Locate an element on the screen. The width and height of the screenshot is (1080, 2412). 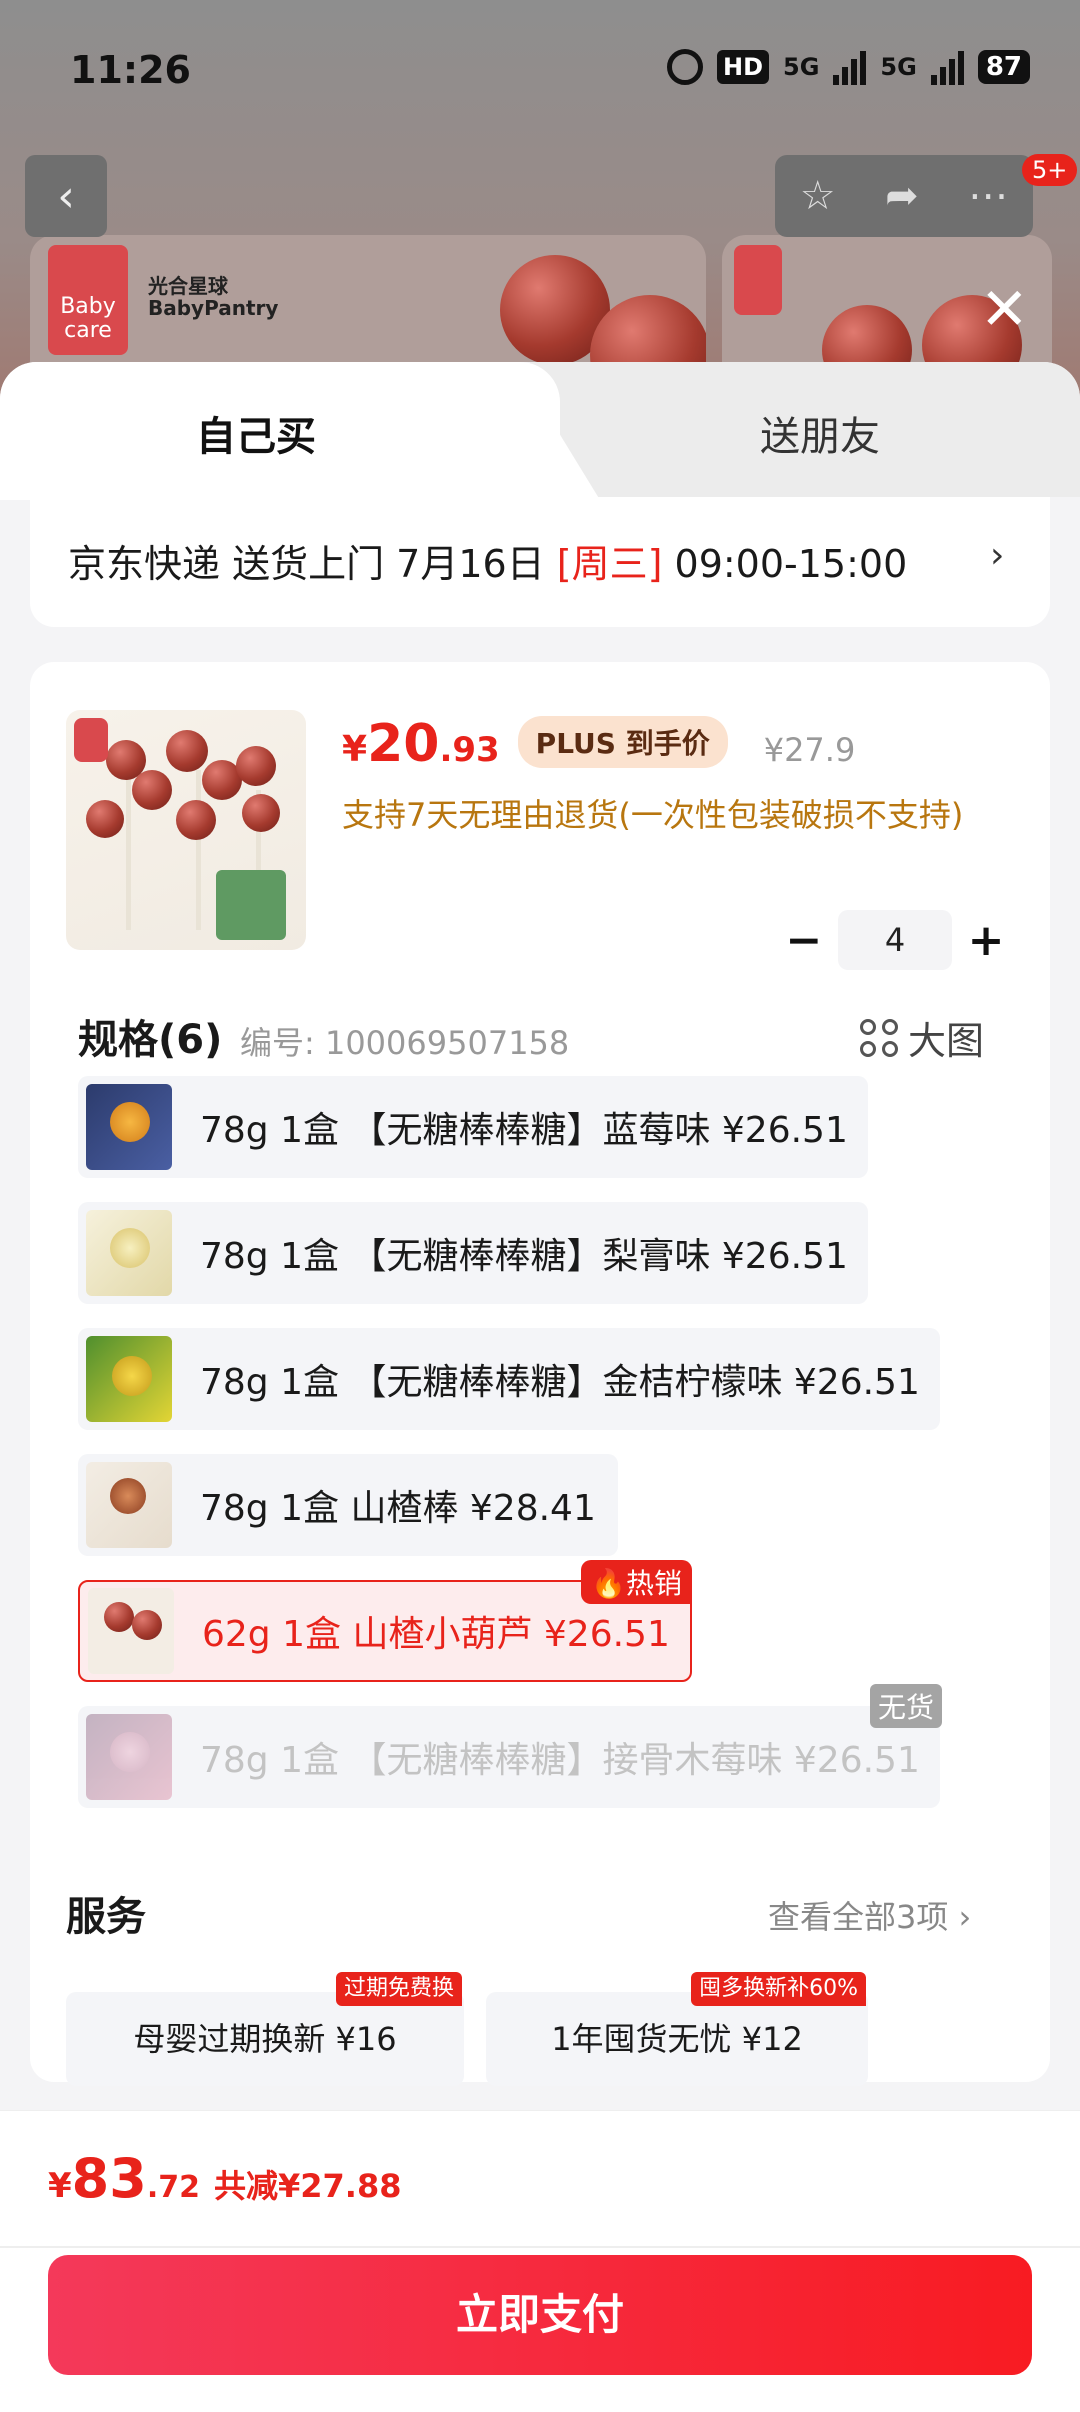
delivery-weekday: [周三] is located at coordinates (609, 564).